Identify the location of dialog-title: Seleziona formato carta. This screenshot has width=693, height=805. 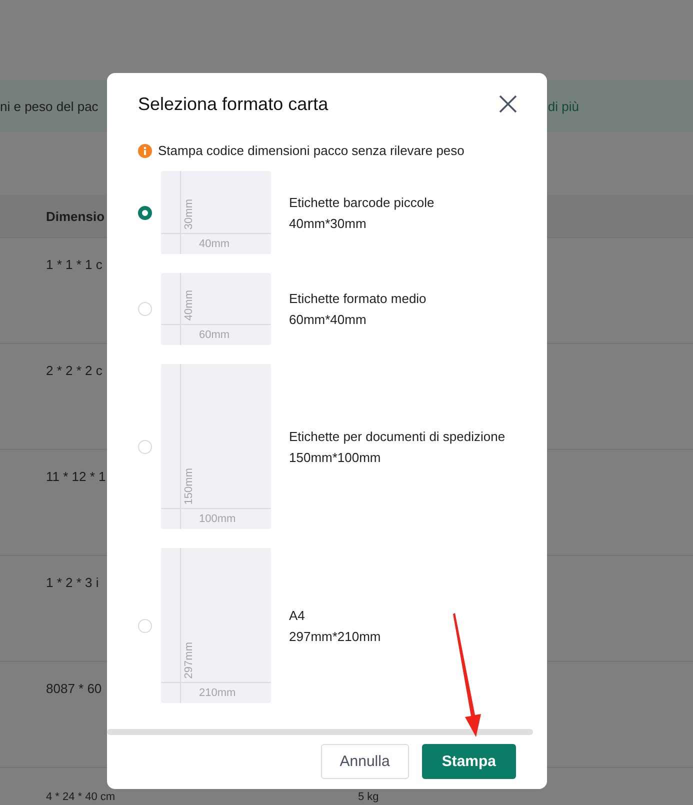
(233, 104).